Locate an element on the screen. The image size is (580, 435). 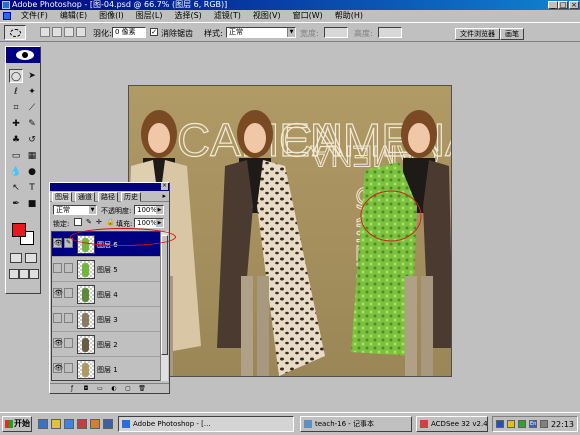
close-icon: × is located at coordinates (164, 186).